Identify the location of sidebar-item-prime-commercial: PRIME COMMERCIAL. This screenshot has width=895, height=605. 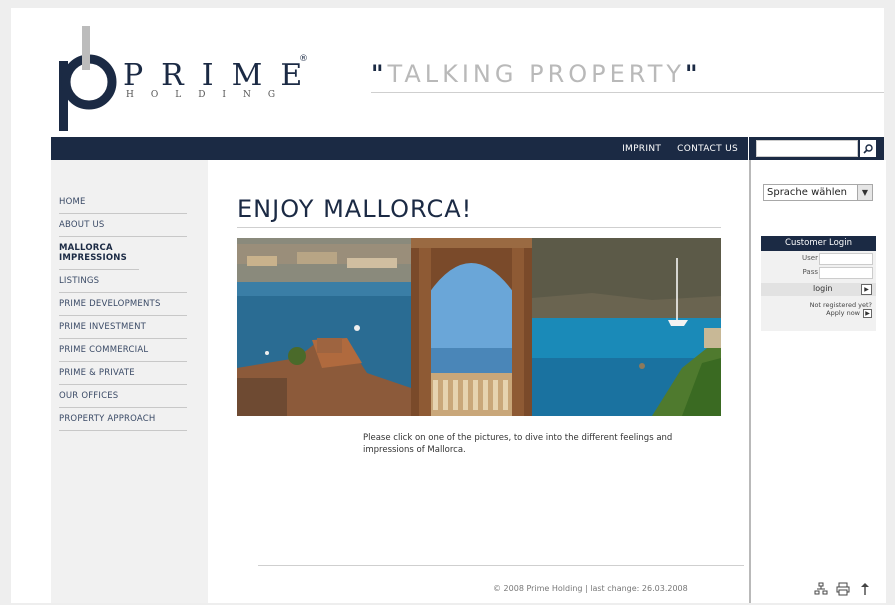
(123, 350).